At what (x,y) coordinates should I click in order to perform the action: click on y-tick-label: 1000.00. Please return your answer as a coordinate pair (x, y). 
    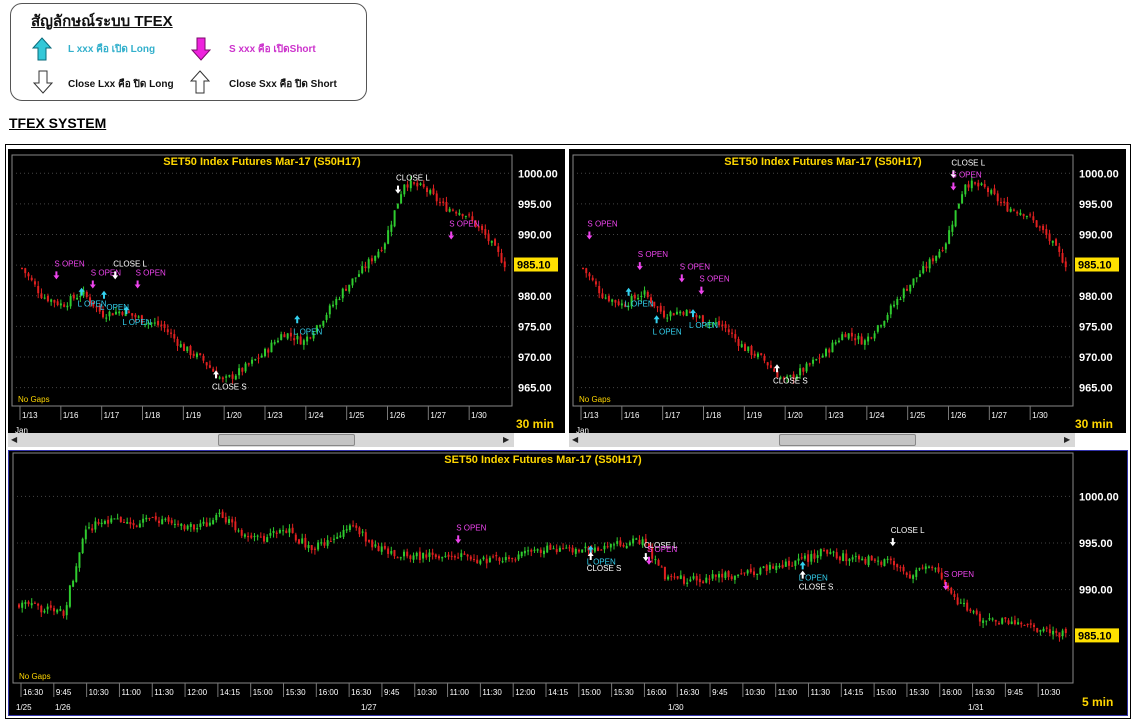
    Looking at the image, I should click on (1099, 497).